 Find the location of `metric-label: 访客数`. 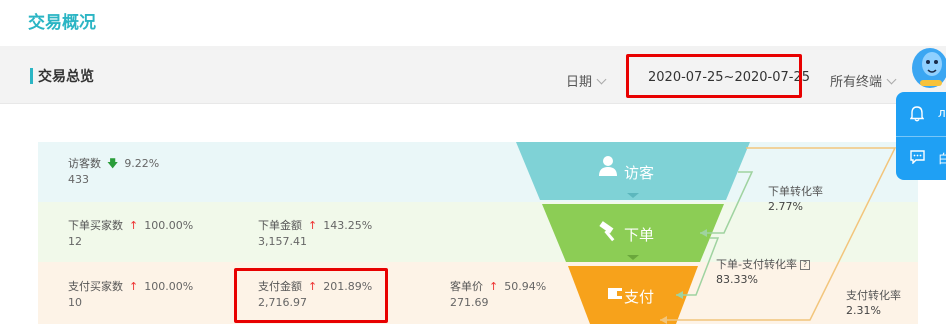

metric-label: 访客数 is located at coordinates (84, 163).